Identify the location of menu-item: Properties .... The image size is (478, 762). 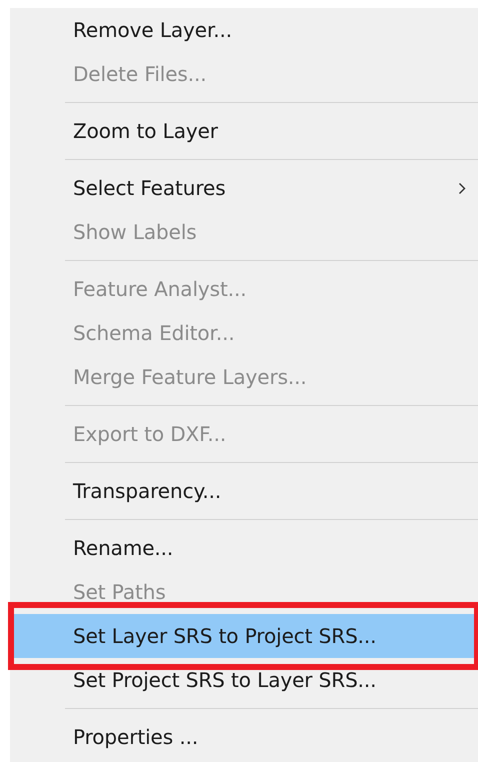
(244, 737).